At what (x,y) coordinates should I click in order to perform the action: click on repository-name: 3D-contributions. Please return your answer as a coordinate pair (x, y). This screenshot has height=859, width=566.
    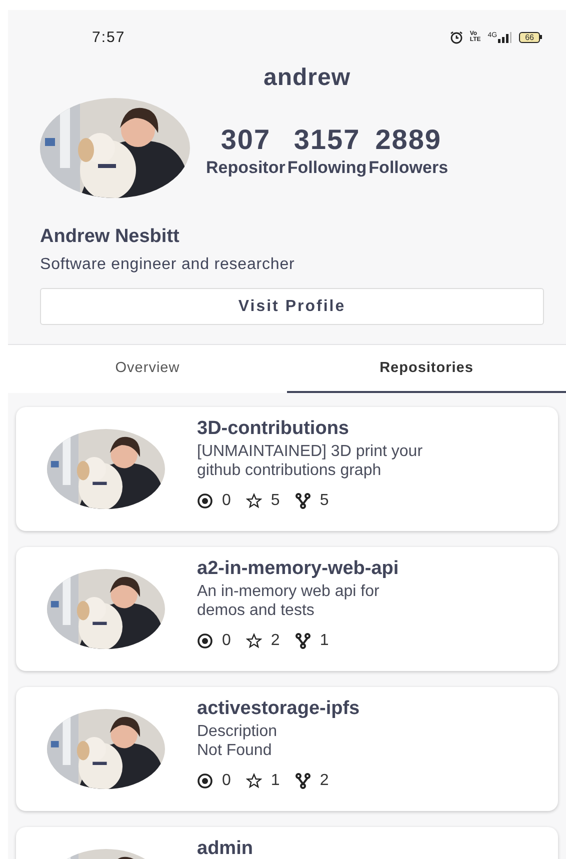
    Looking at the image, I should click on (273, 429).